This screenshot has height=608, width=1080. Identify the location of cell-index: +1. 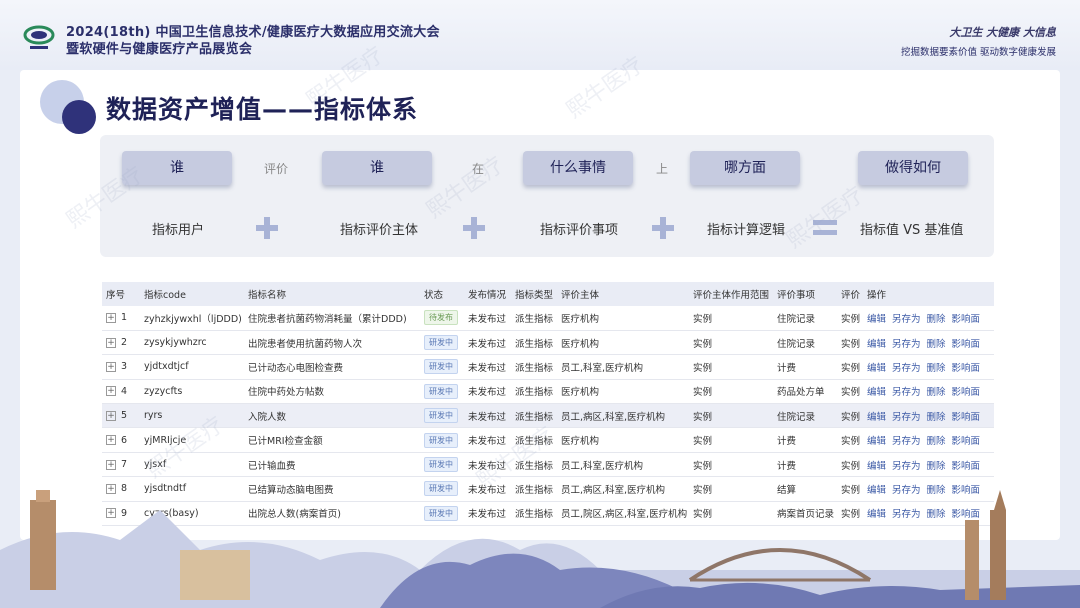
(121, 318).